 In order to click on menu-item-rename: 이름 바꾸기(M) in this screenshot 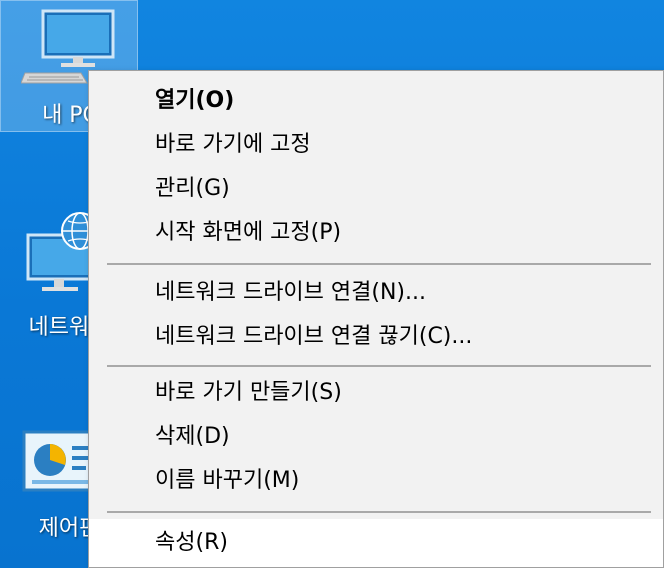, I will do `click(376, 481)`.